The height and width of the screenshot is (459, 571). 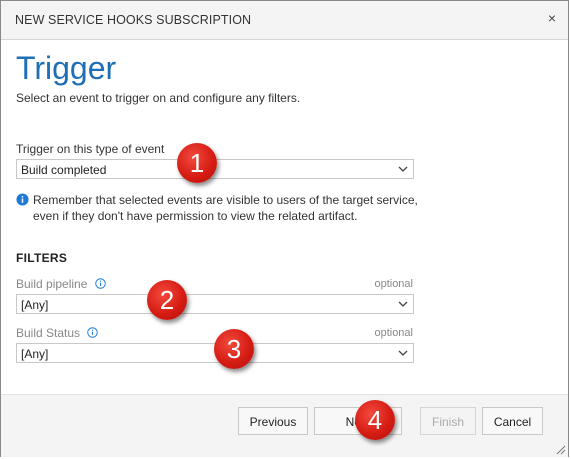 I want to click on annotation-marker-2: 2, so click(x=167, y=300).